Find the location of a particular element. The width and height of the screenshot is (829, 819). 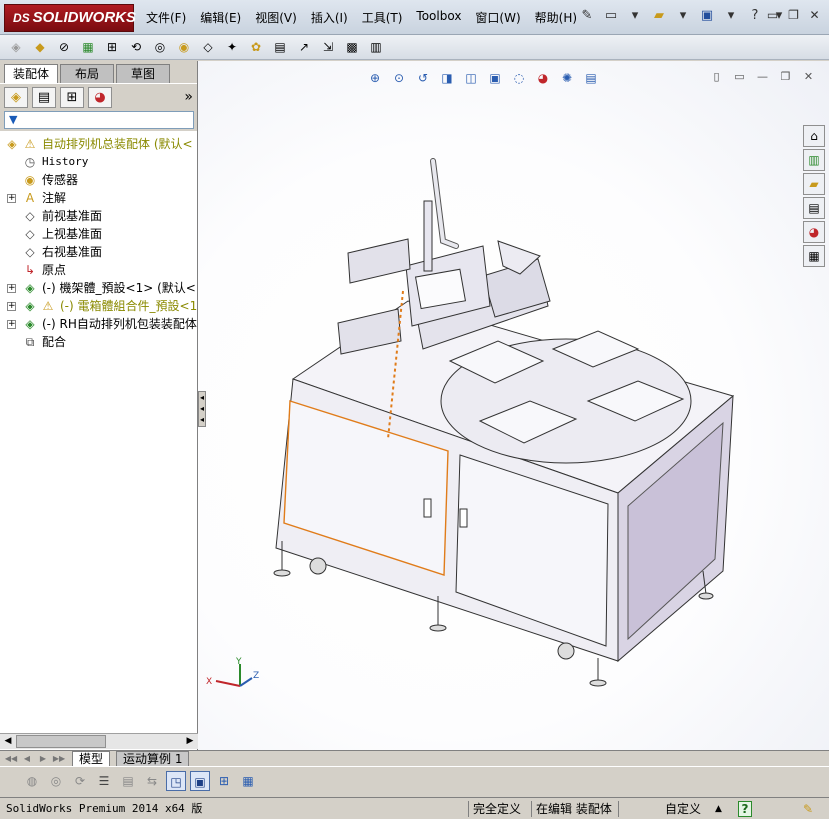

list-icon: ☰ is located at coordinates (104, 781).